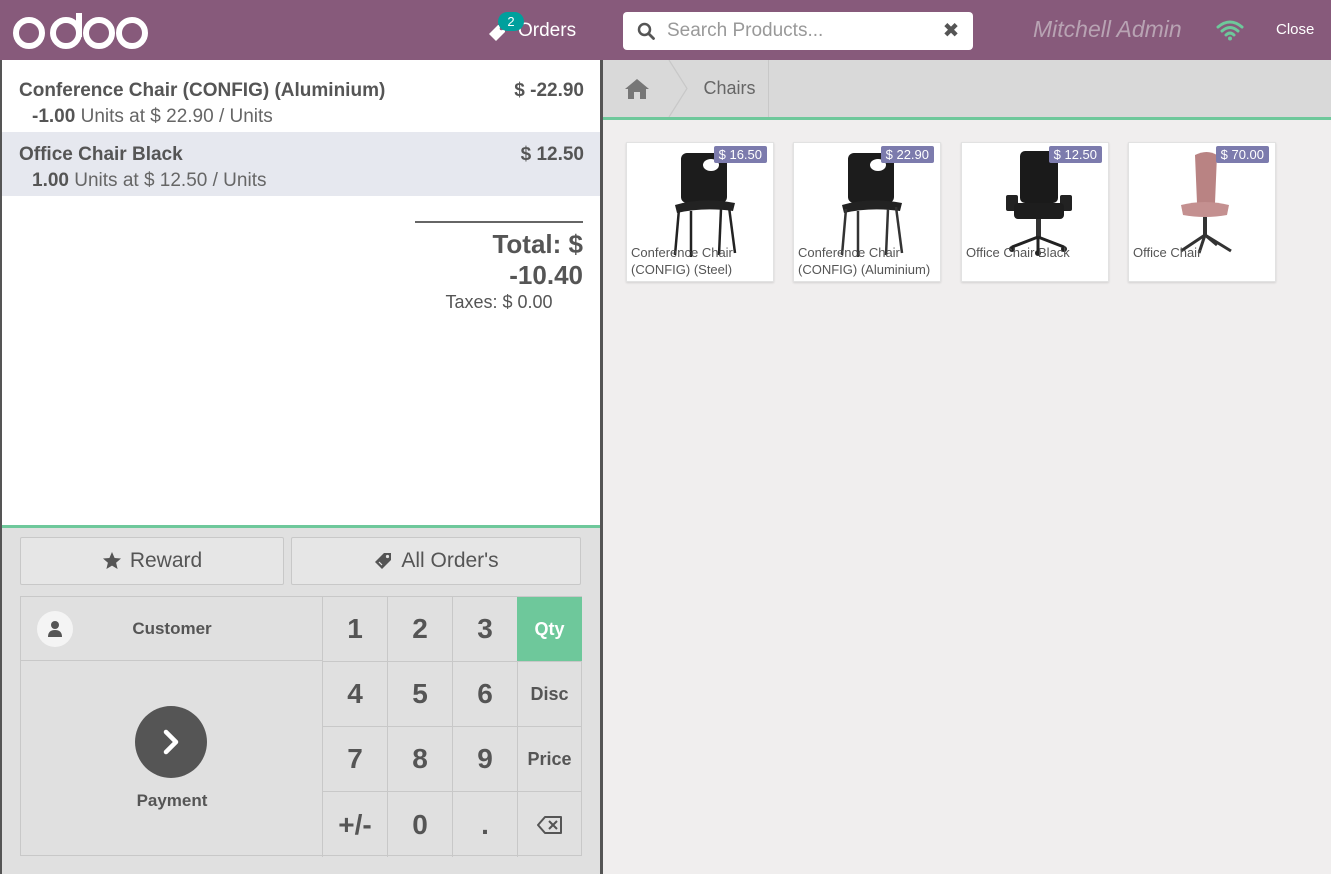 The width and height of the screenshot is (1331, 874). I want to click on order-line-qty: 1.00, so click(50, 180).